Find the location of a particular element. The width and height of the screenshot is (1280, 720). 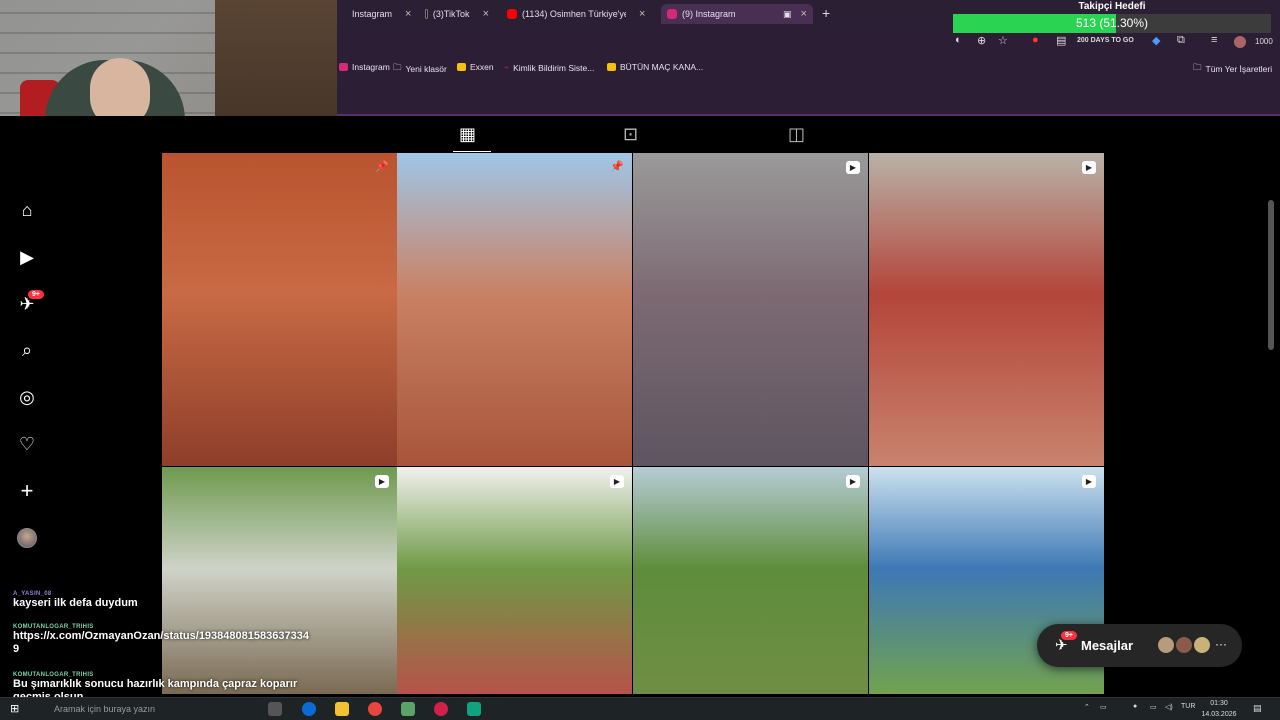

site-info-icon: ◐ is located at coordinates (958, 40).